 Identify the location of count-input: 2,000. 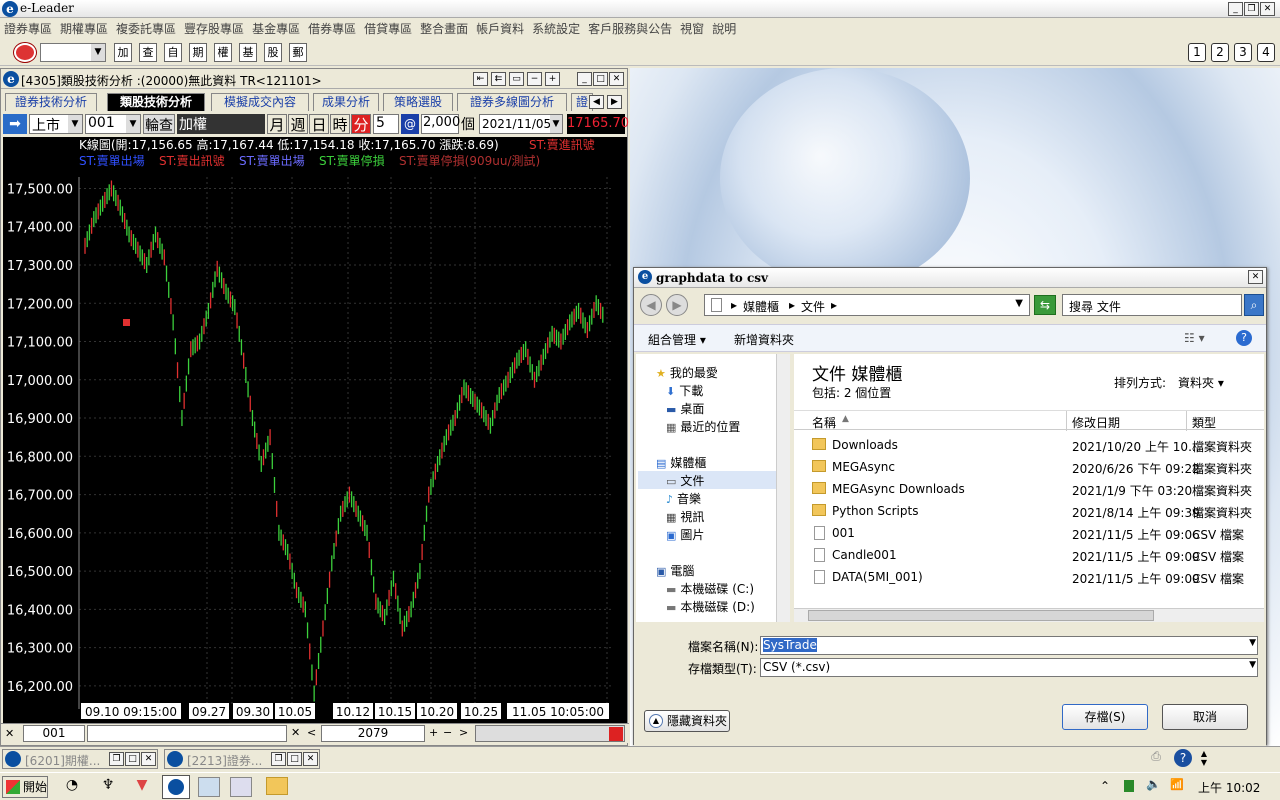
(440, 124).